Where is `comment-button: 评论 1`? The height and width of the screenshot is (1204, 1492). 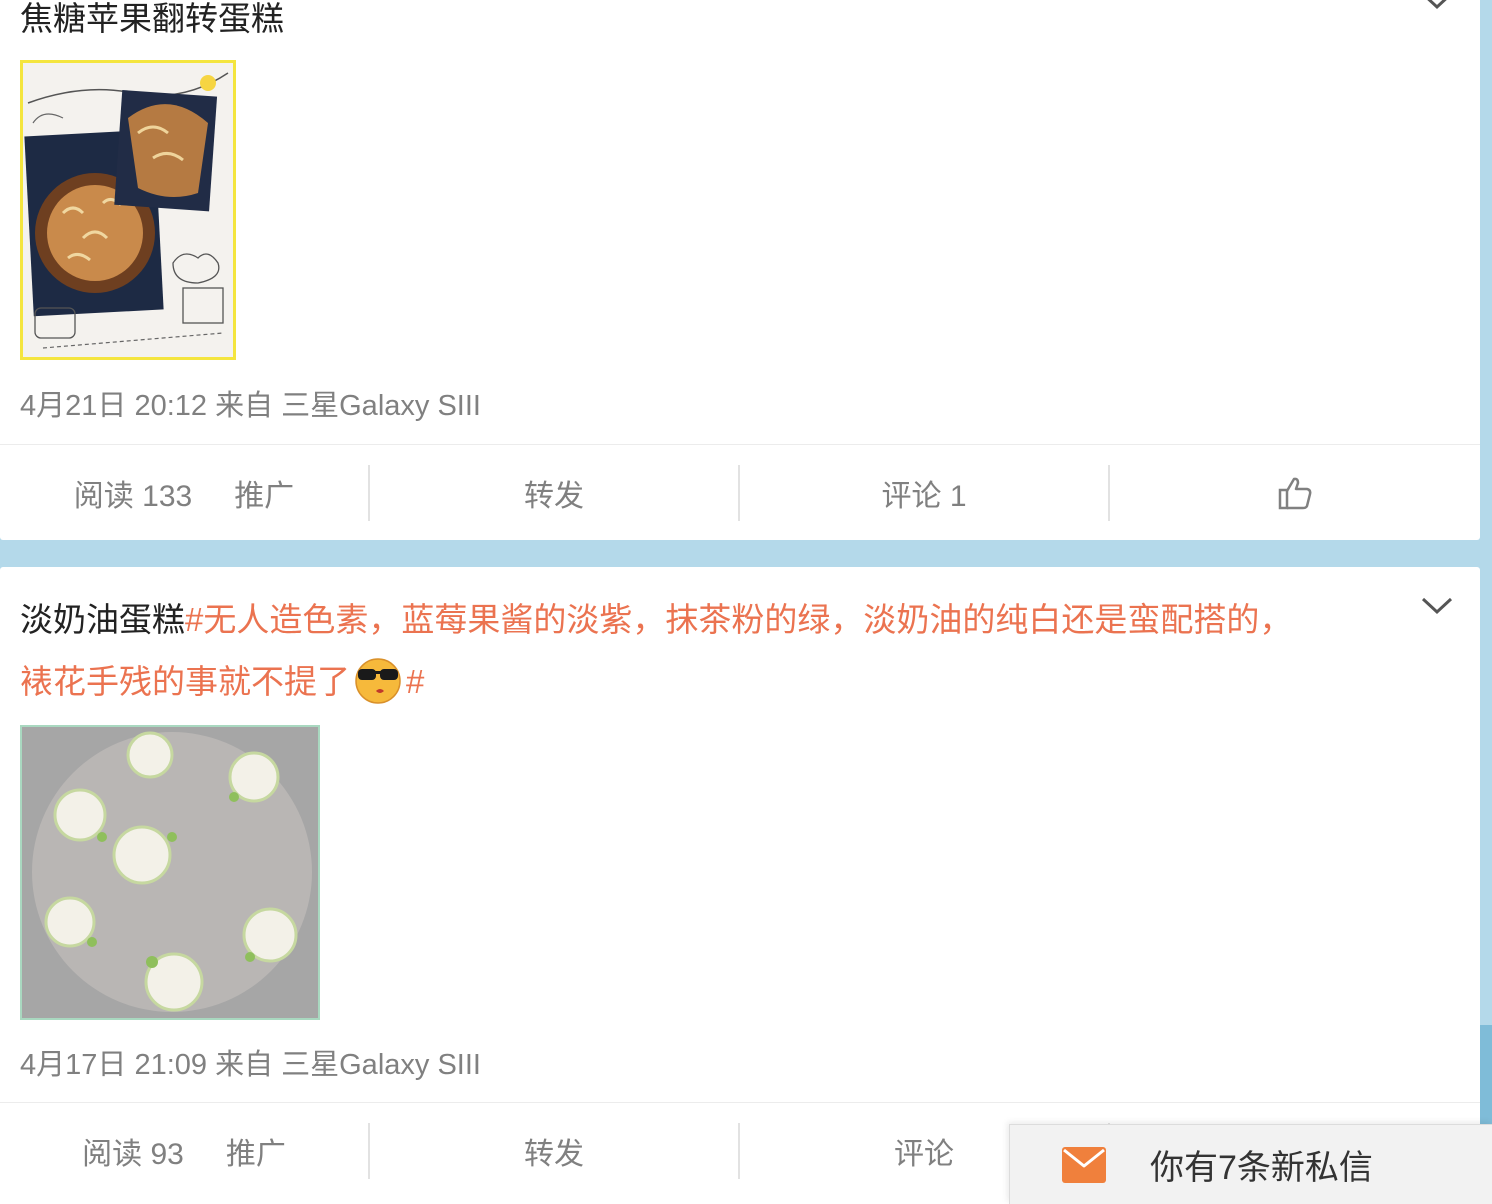
comment-button: 评论 1 is located at coordinates (925, 492).